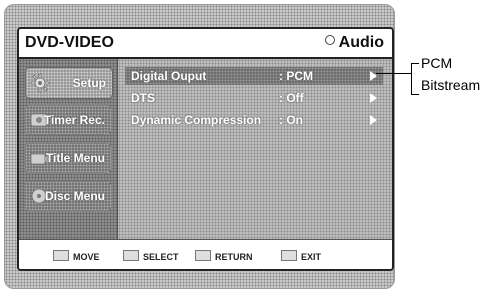 This screenshot has height=293, width=501. I want to click on menu-row-value: : On, so click(291, 120).